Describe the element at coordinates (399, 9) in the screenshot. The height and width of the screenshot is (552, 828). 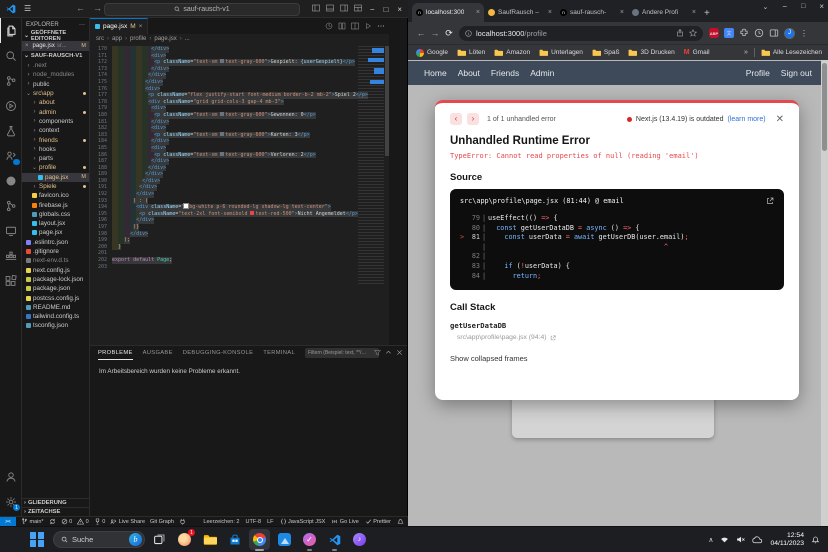
I see `close-button: ×` at that location.